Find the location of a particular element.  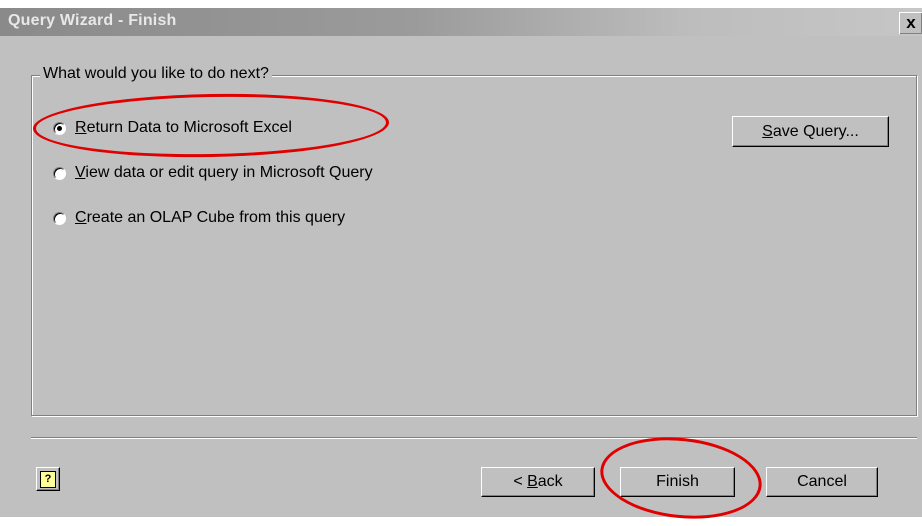

help-icon: ? is located at coordinates (48, 479).